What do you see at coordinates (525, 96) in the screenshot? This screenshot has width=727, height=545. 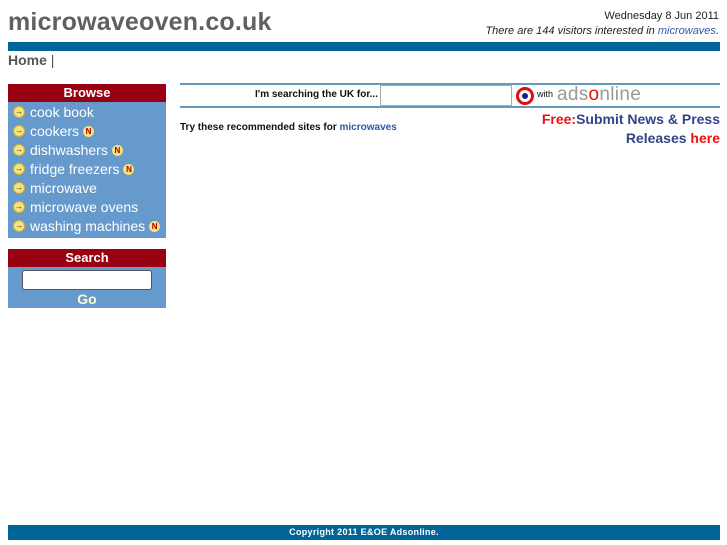 I see `target-icon` at bounding box center [525, 96].